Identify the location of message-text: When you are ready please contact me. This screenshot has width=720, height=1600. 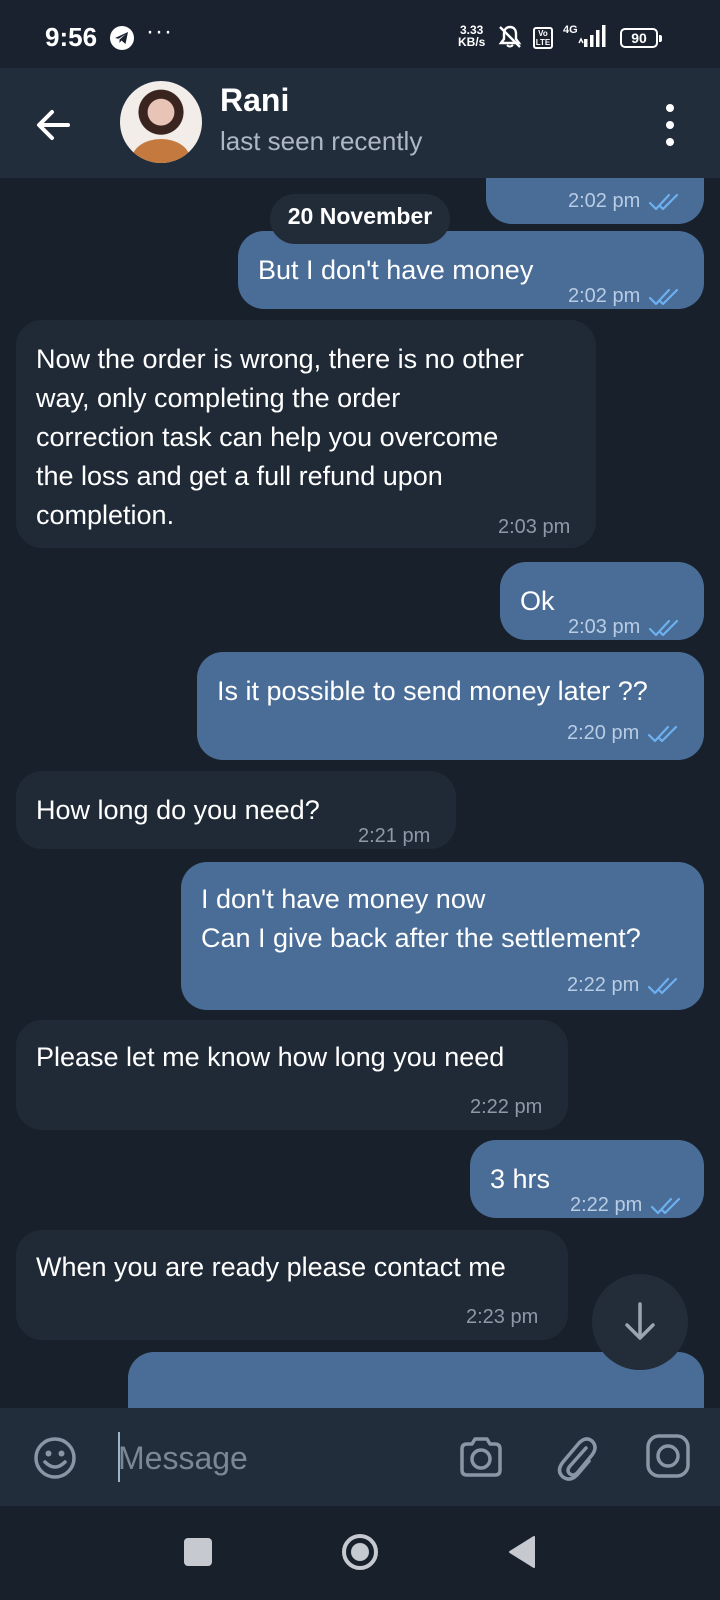
(271, 1267).